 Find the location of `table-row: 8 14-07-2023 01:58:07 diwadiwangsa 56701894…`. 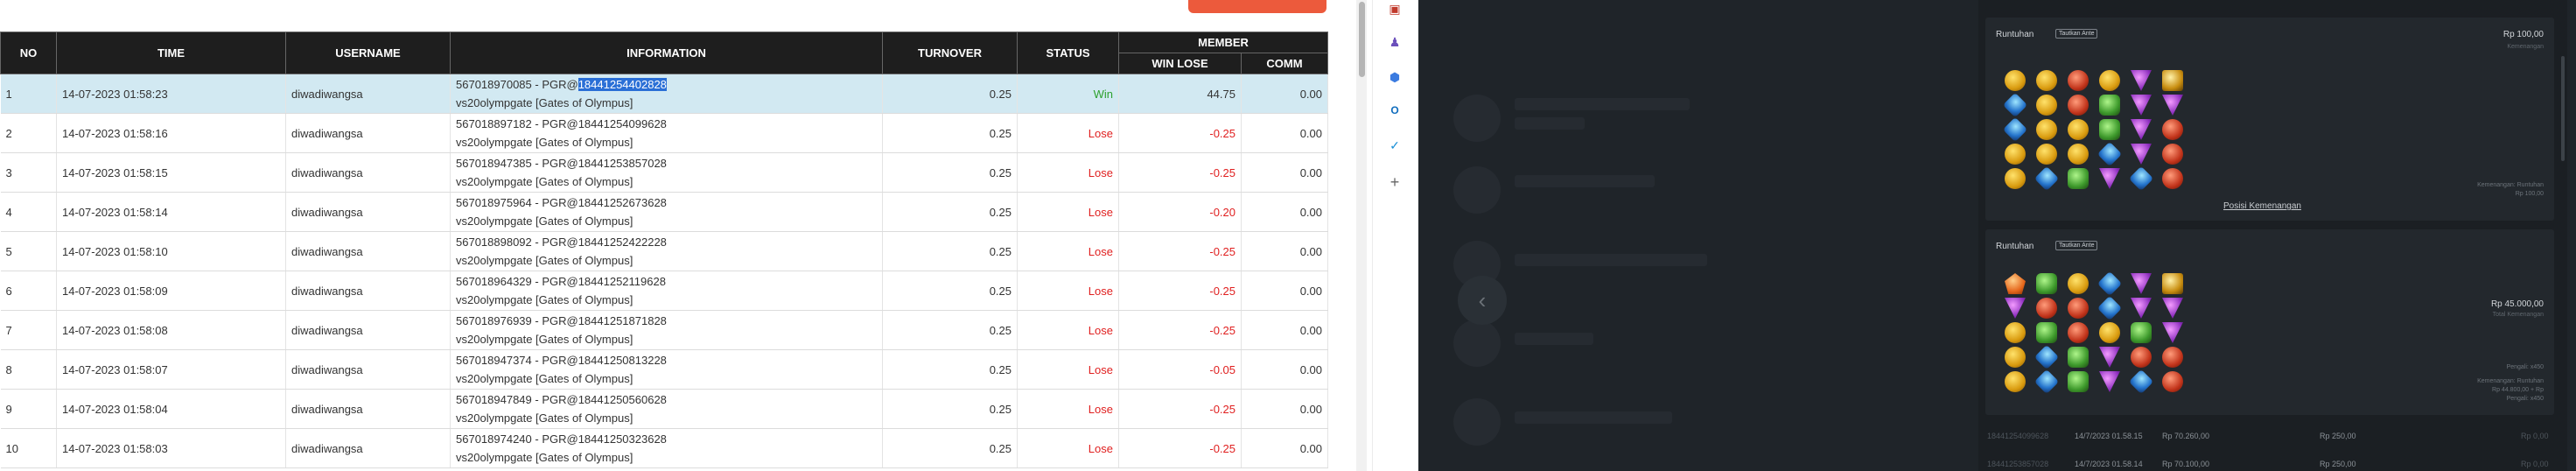

table-row: 8 14-07-2023 01:58:07 diwadiwangsa 56701894… is located at coordinates (664, 369).